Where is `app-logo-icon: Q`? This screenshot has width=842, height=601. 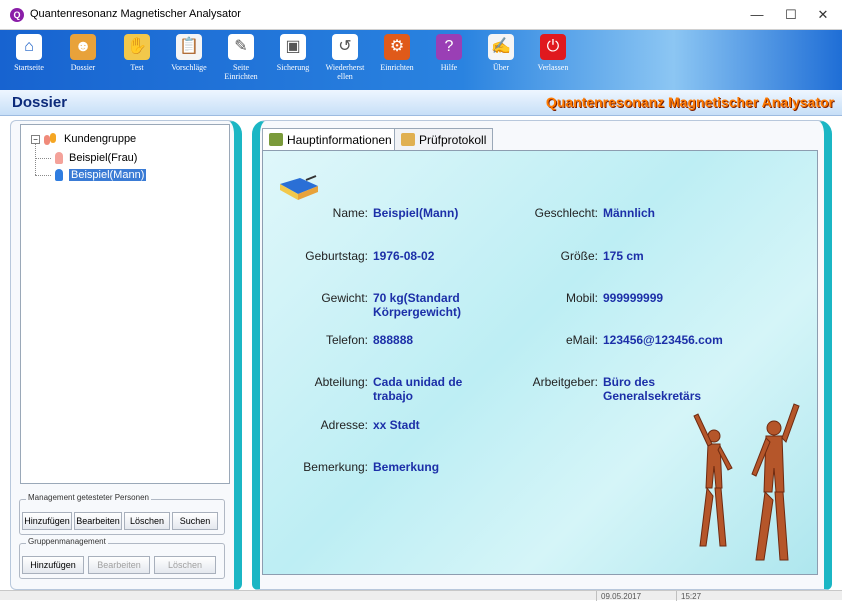 app-logo-icon: Q is located at coordinates (17, 15).